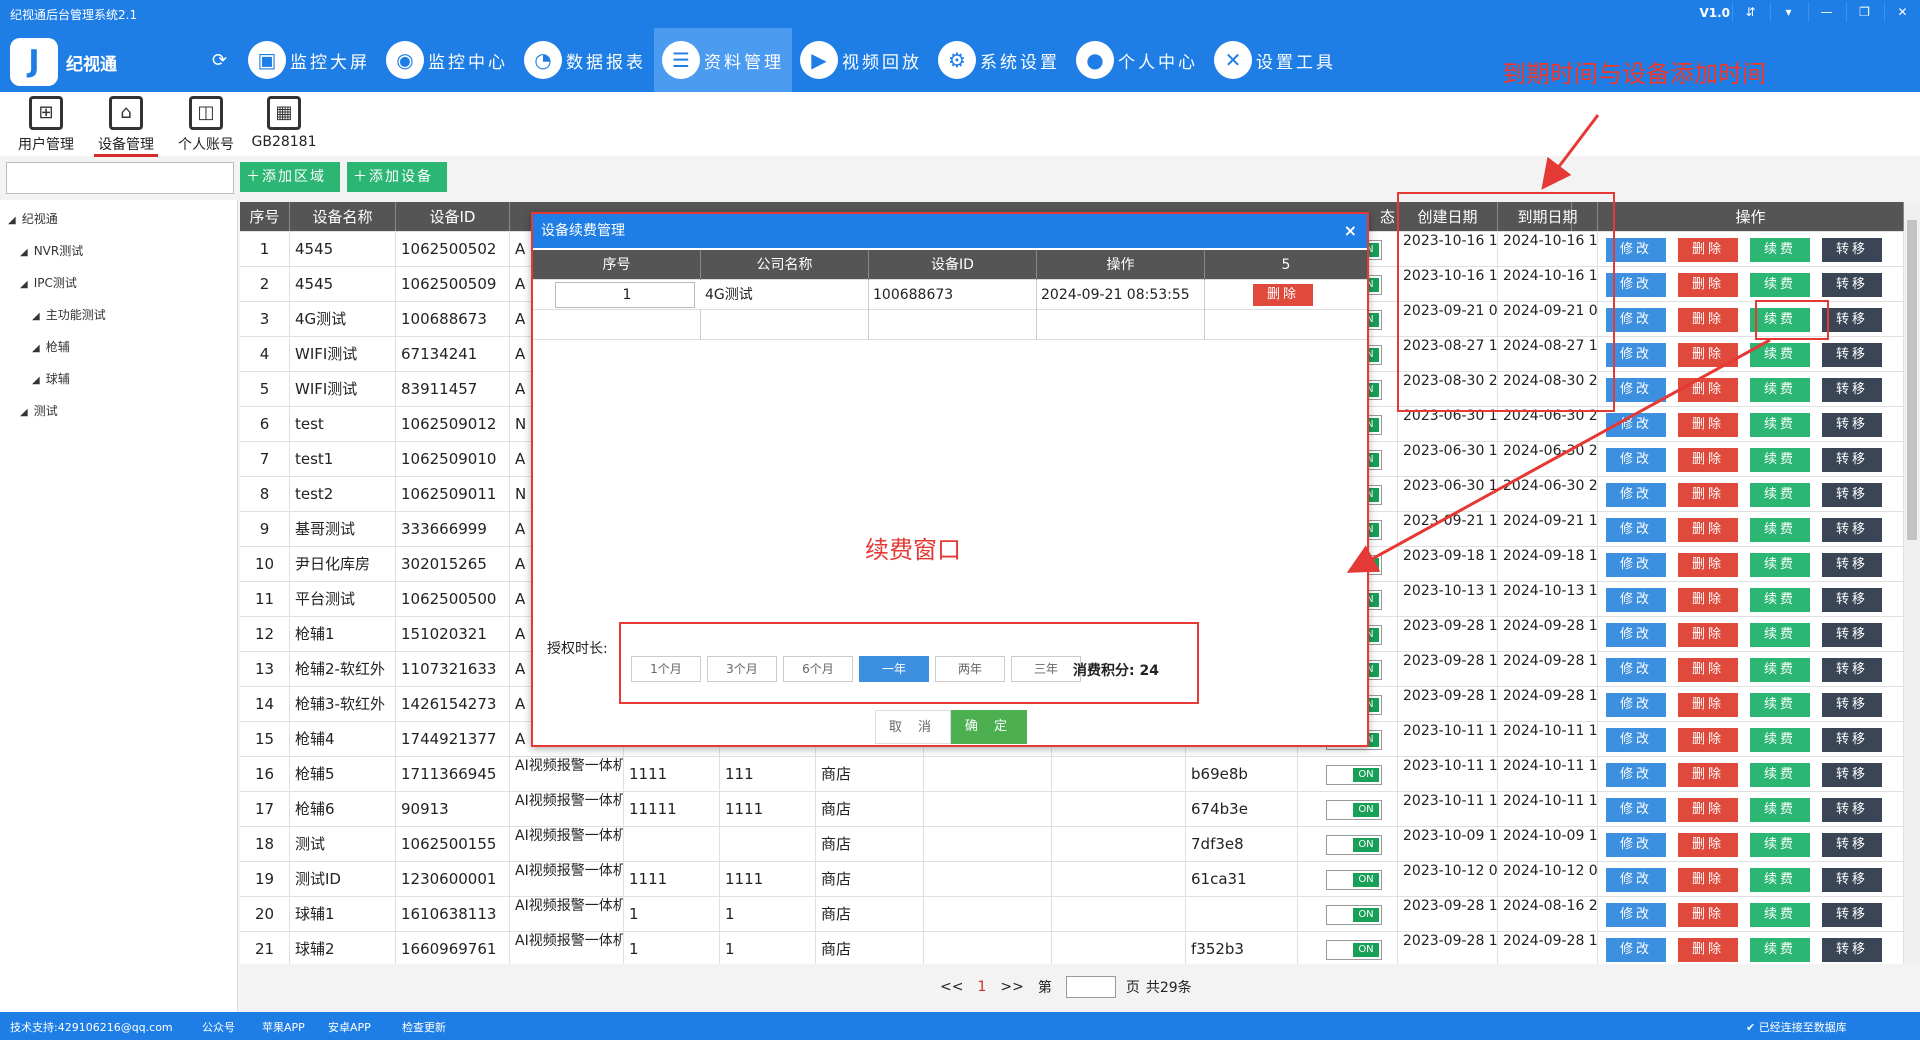 The image size is (1920, 1040). I want to click on nav-item-7: ✕ 设置工具, so click(1275, 60).